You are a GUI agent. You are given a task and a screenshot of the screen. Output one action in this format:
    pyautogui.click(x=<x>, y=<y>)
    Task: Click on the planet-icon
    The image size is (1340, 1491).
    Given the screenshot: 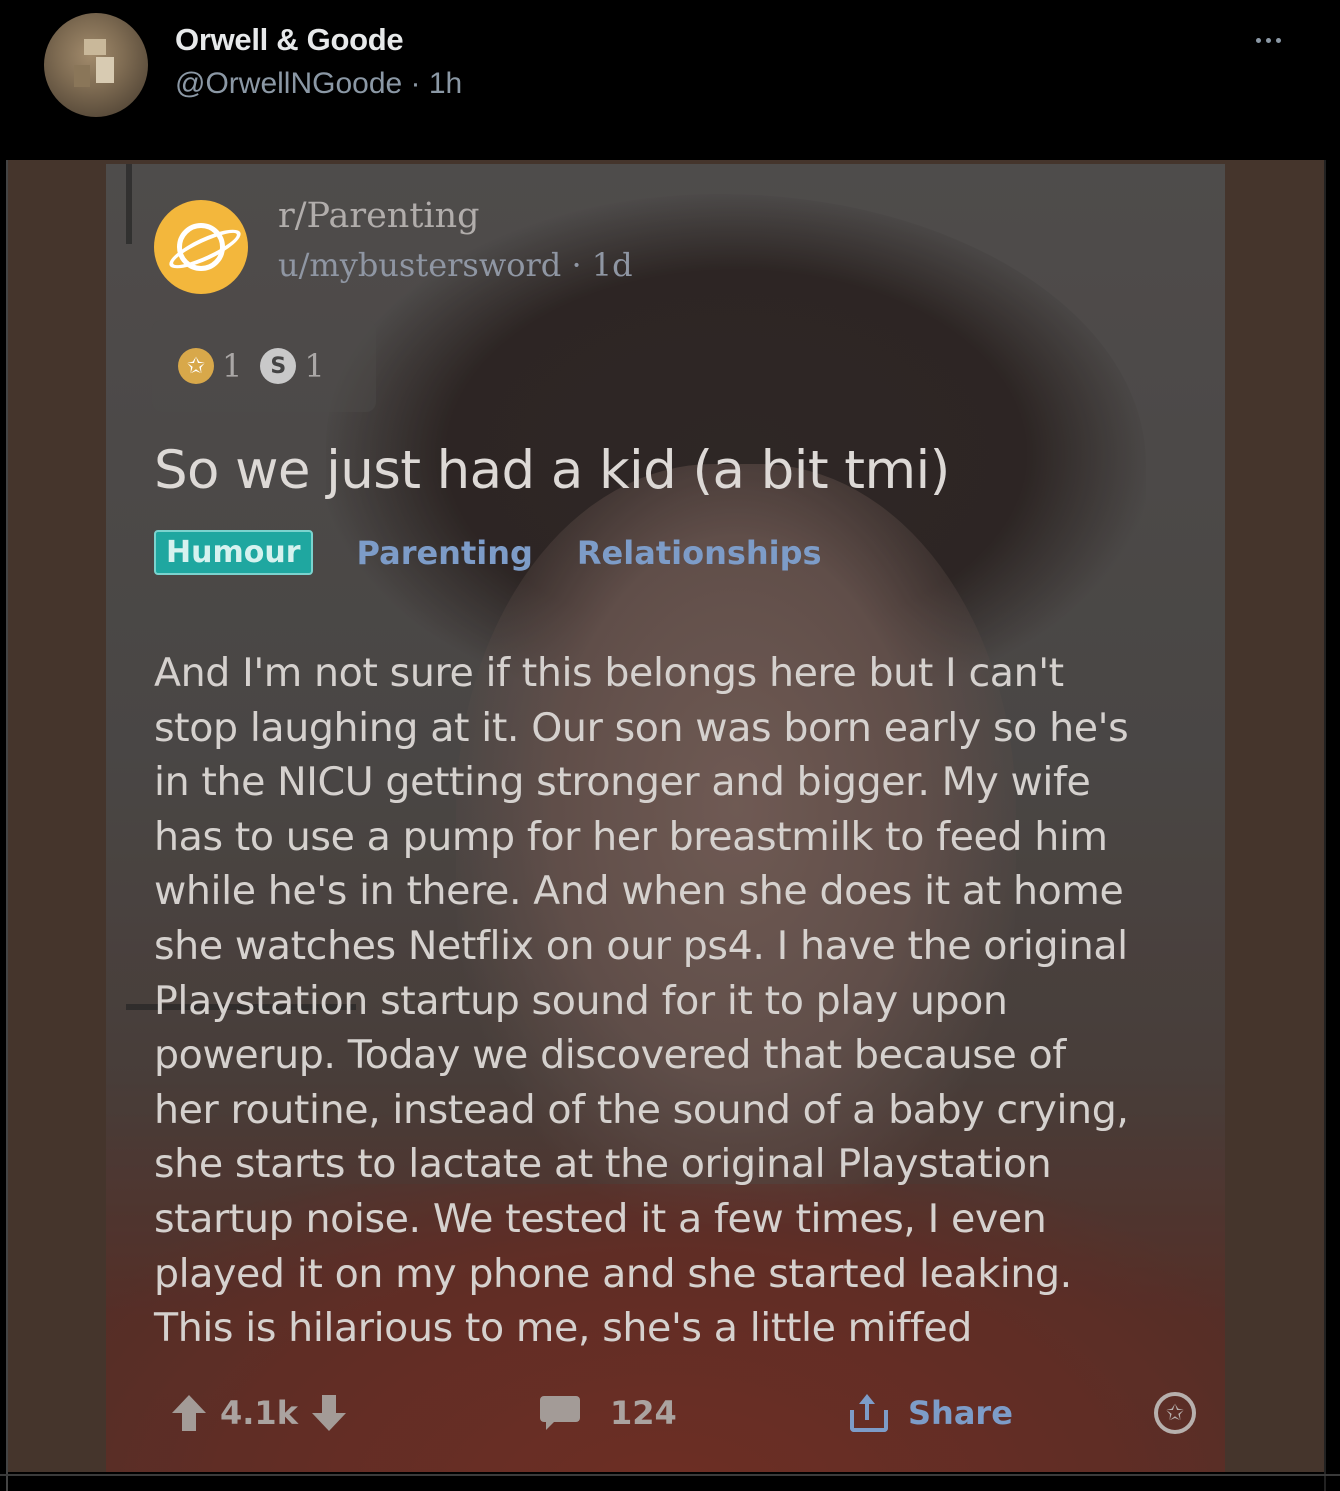 What is the action you would take?
    pyautogui.click(x=205, y=249)
    